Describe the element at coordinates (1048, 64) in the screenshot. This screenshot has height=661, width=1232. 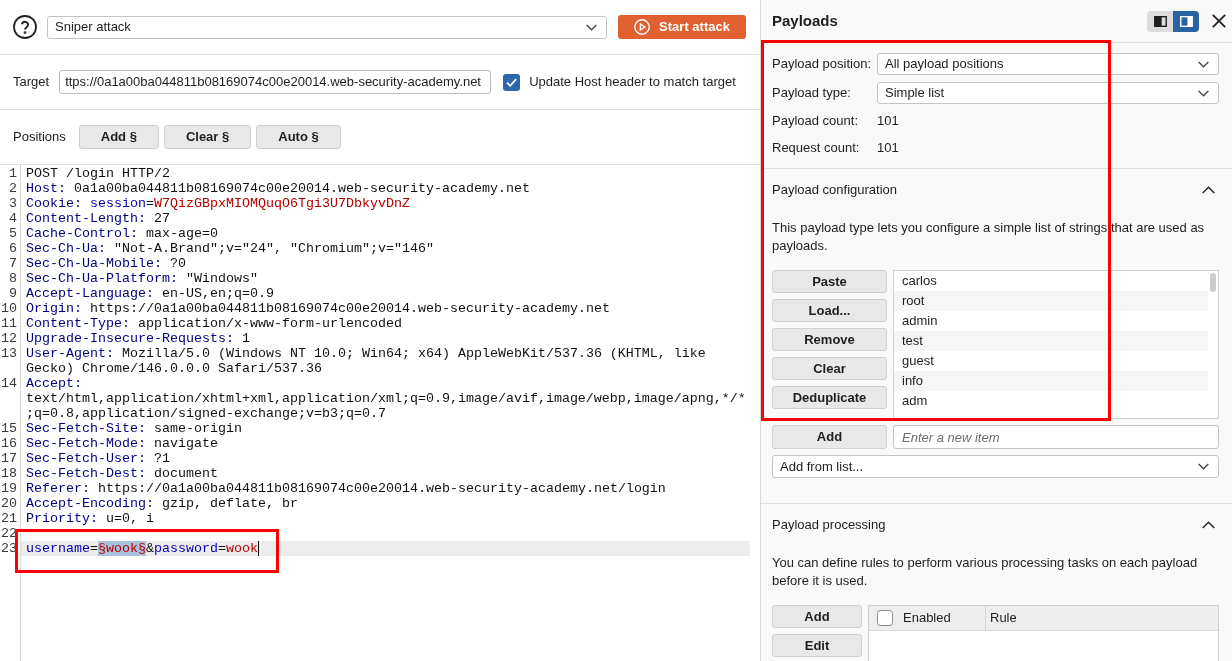
I see `payload-select: All payload positions` at that location.